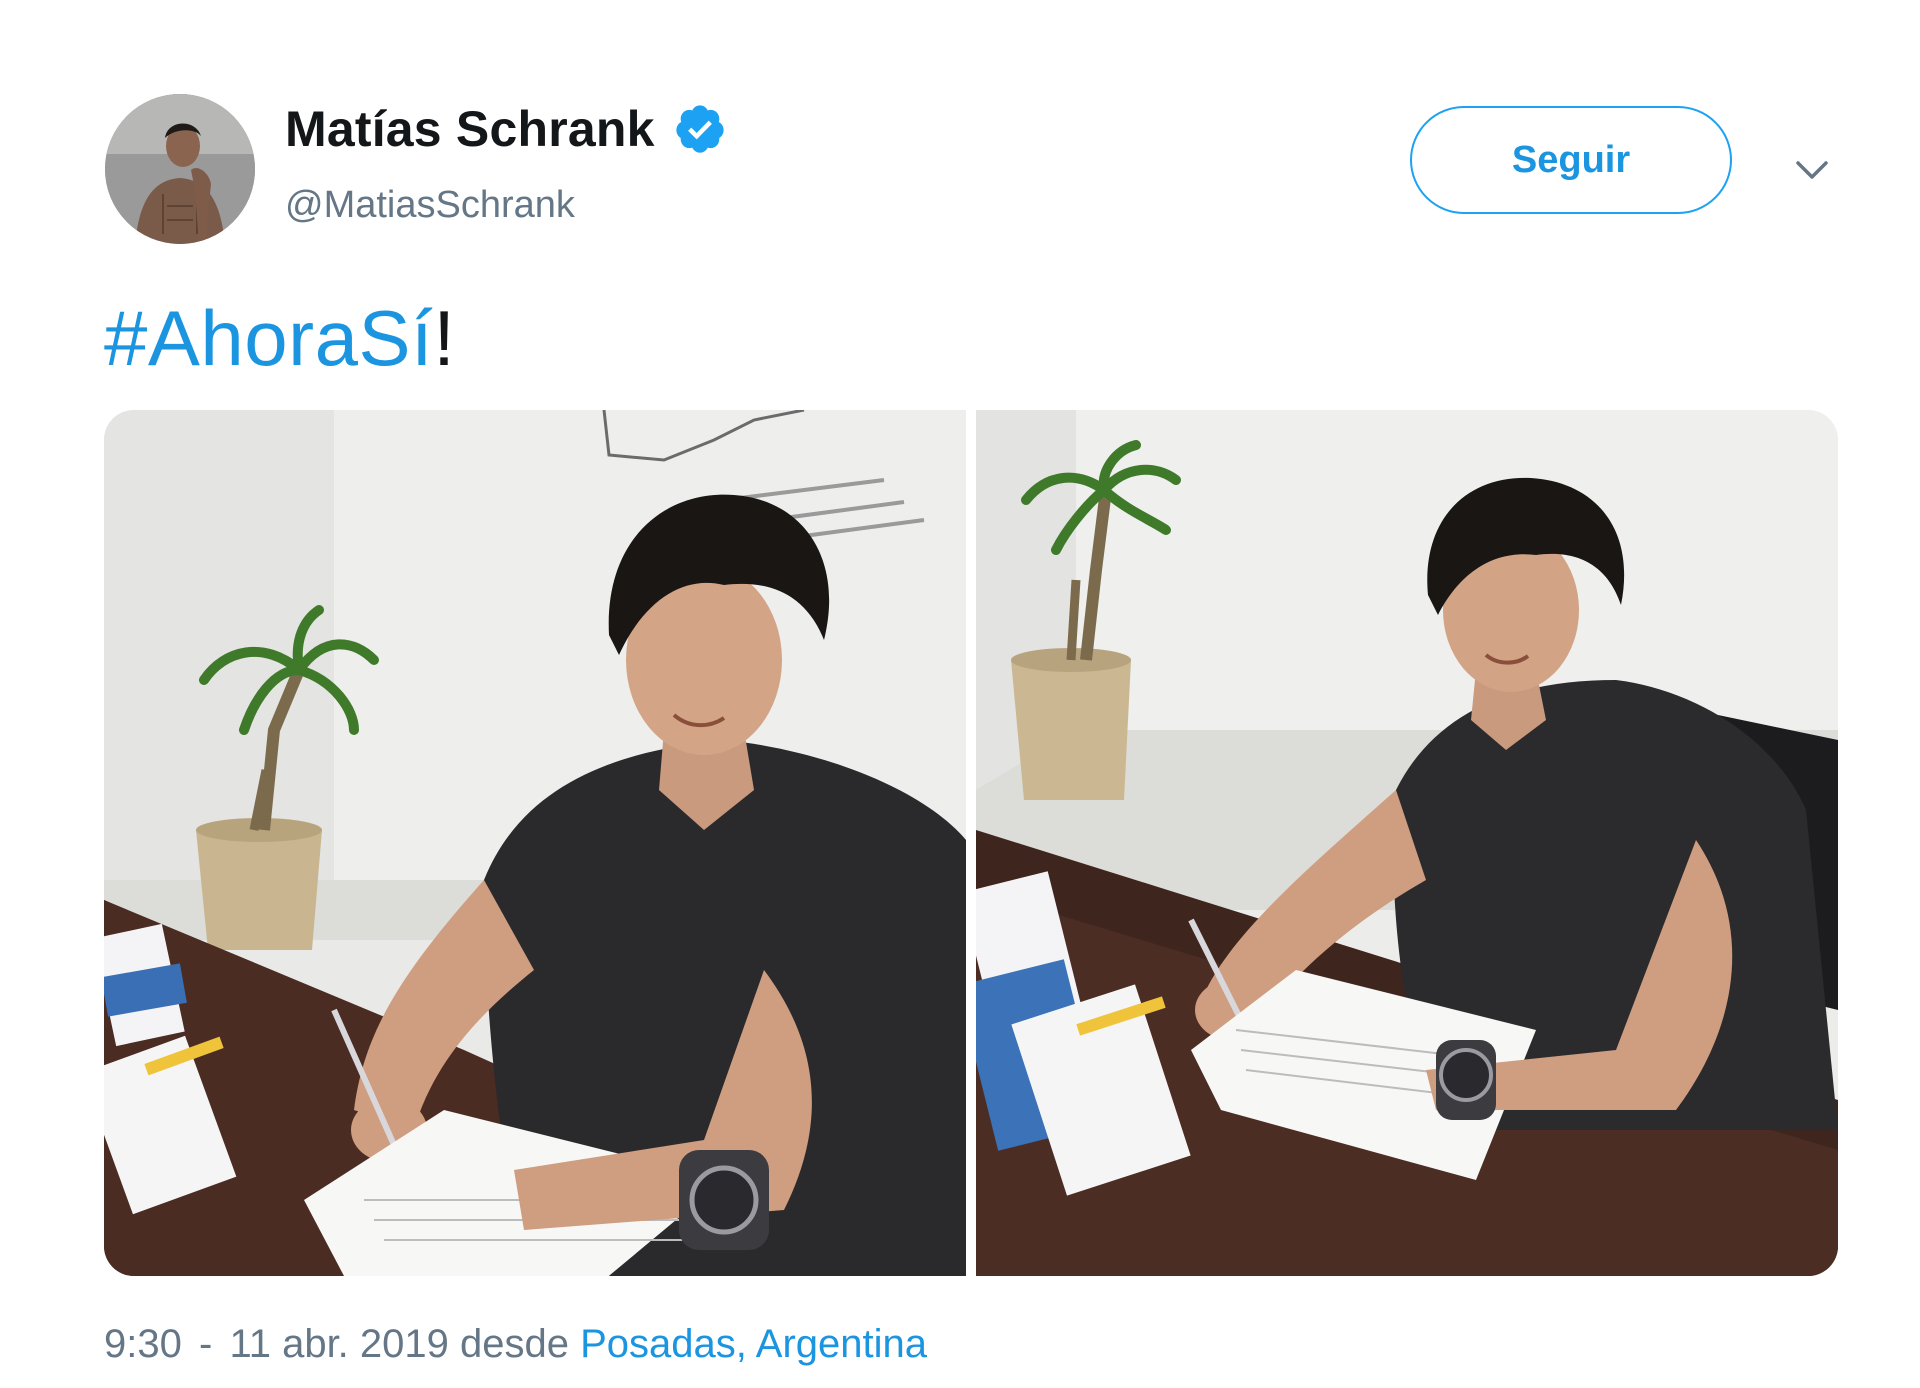 The width and height of the screenshot is (1920, 1388). I want to click on tweet-from-label: desde, so click(514, 1344).